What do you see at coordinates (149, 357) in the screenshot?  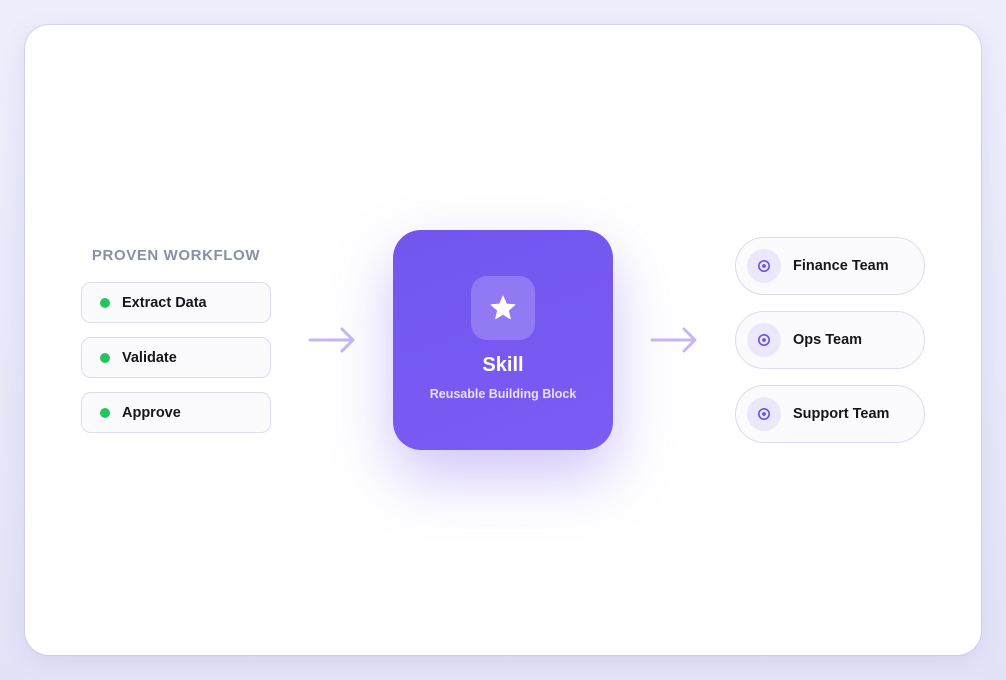 I see `workflow-step-label: Validate` at bounding box center [149, 357].